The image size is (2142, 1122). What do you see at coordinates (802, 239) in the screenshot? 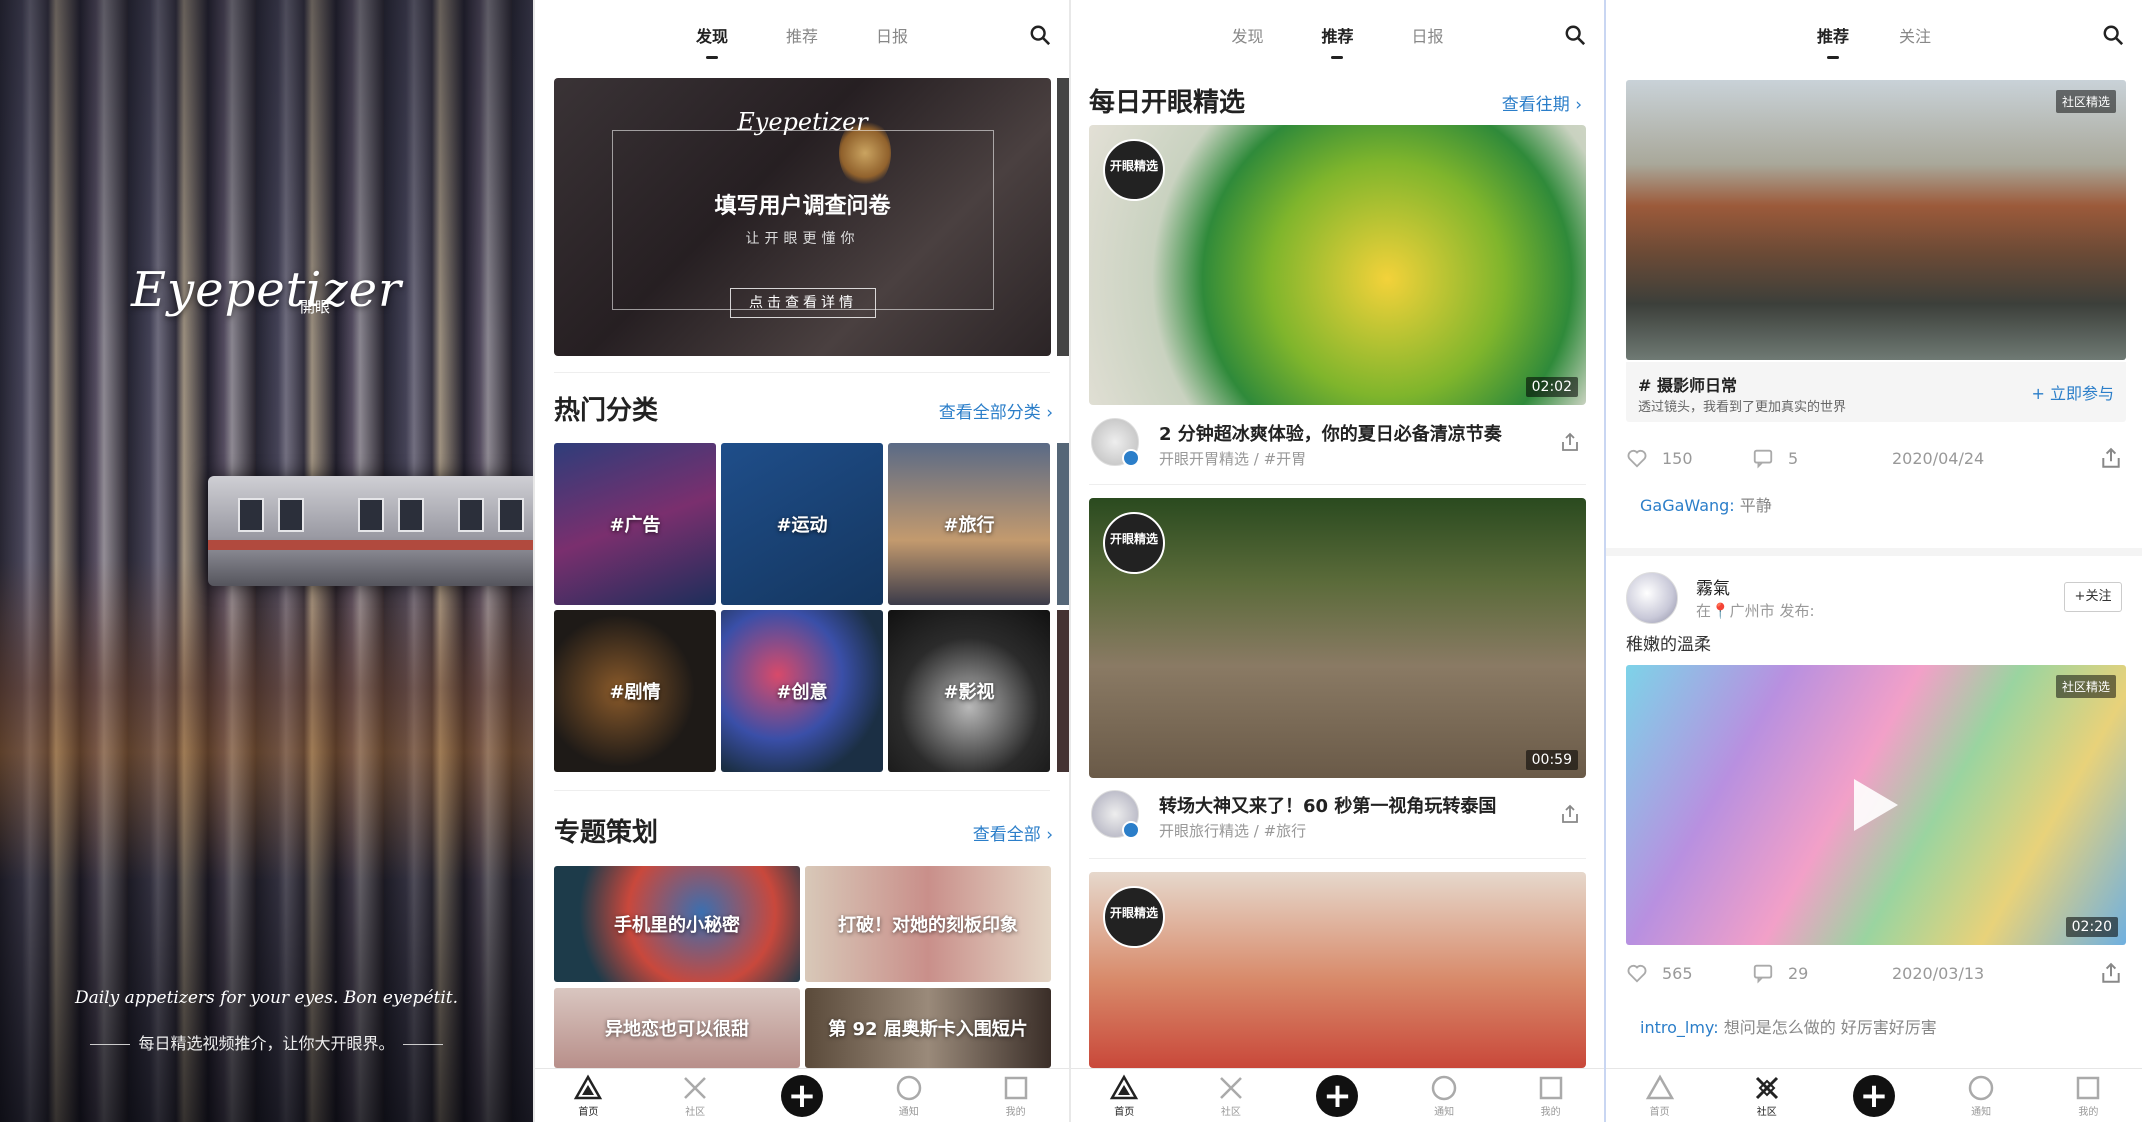
I see `banner-subtitle: 让开眼更懂你` at bounding box center [802, 239].